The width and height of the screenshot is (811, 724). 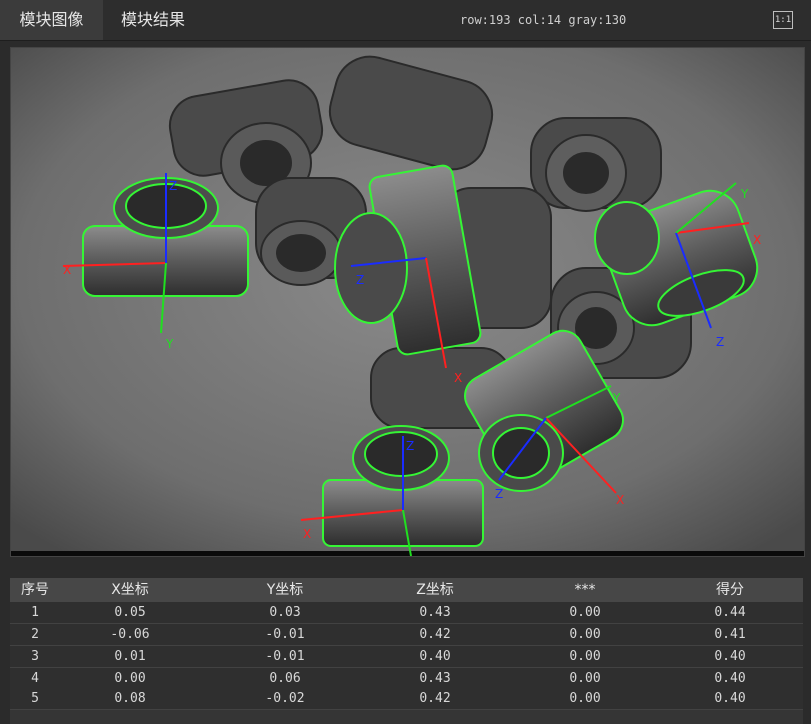 I want to click on cell-x: 0.05, so click(x=130, y=612).